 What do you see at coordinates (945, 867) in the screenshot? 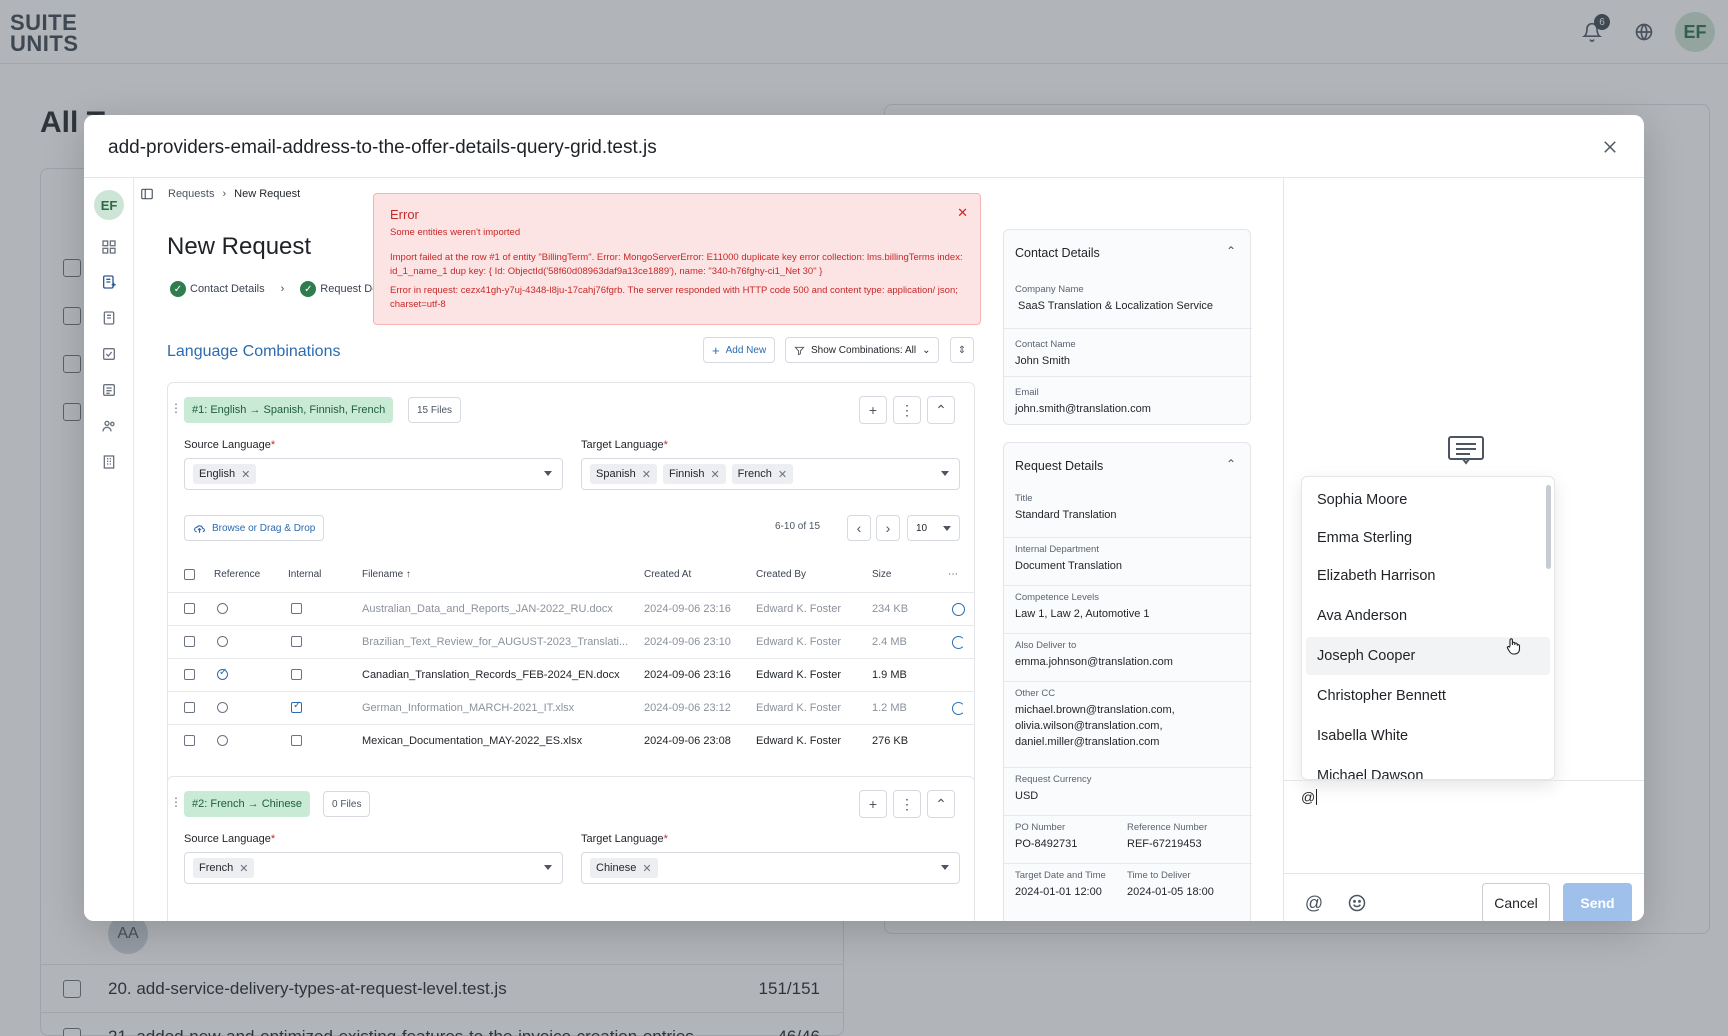
I see `chevron-down-icon` at bounding box center [945, 867].